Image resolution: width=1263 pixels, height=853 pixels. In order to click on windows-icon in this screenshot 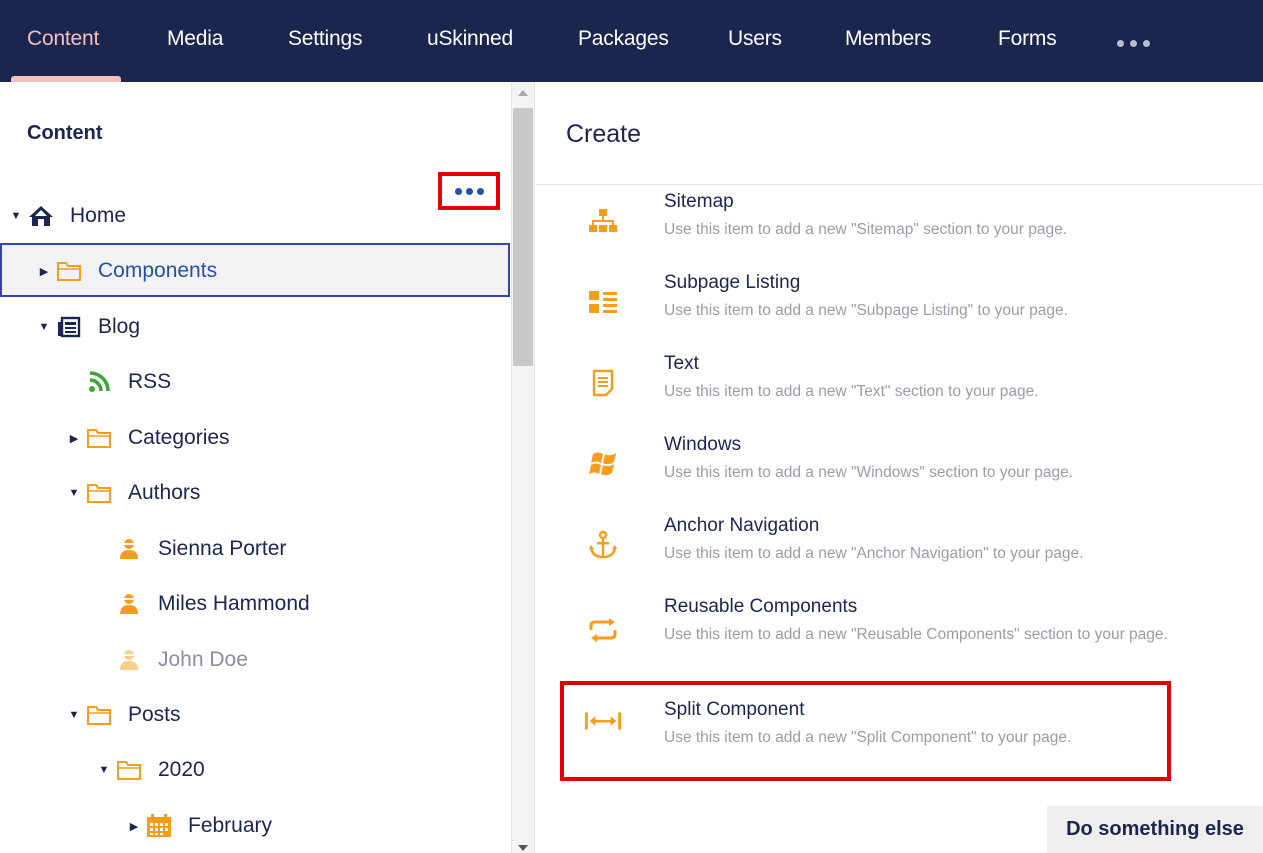, I will do `click(603, 464)`.